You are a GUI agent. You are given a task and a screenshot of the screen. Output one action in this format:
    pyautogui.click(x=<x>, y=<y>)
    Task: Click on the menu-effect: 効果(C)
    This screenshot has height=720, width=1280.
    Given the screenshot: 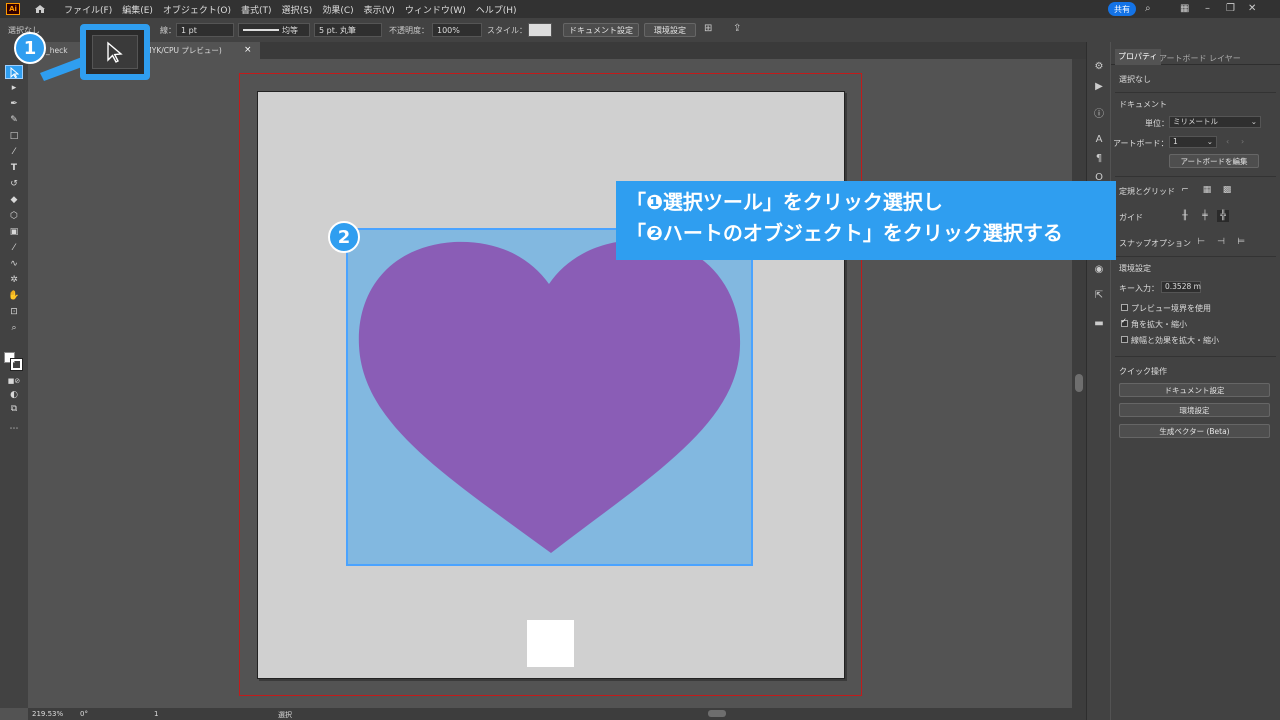 What is the action you would take?
    pyautogui.click(x=337, y=9)
    